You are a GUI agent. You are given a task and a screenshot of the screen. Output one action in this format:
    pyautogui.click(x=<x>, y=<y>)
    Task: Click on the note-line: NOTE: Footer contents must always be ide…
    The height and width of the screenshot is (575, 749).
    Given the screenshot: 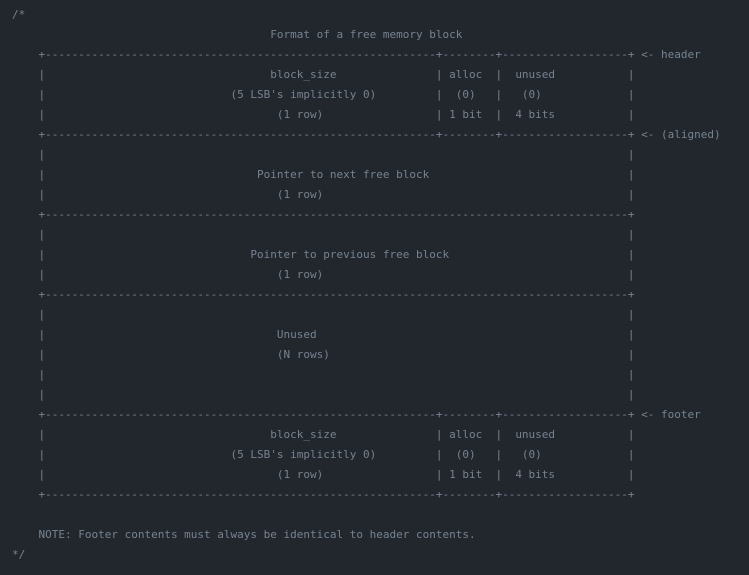 What is the action you would take?
    pyautogui.click(x=244, y=534)
    